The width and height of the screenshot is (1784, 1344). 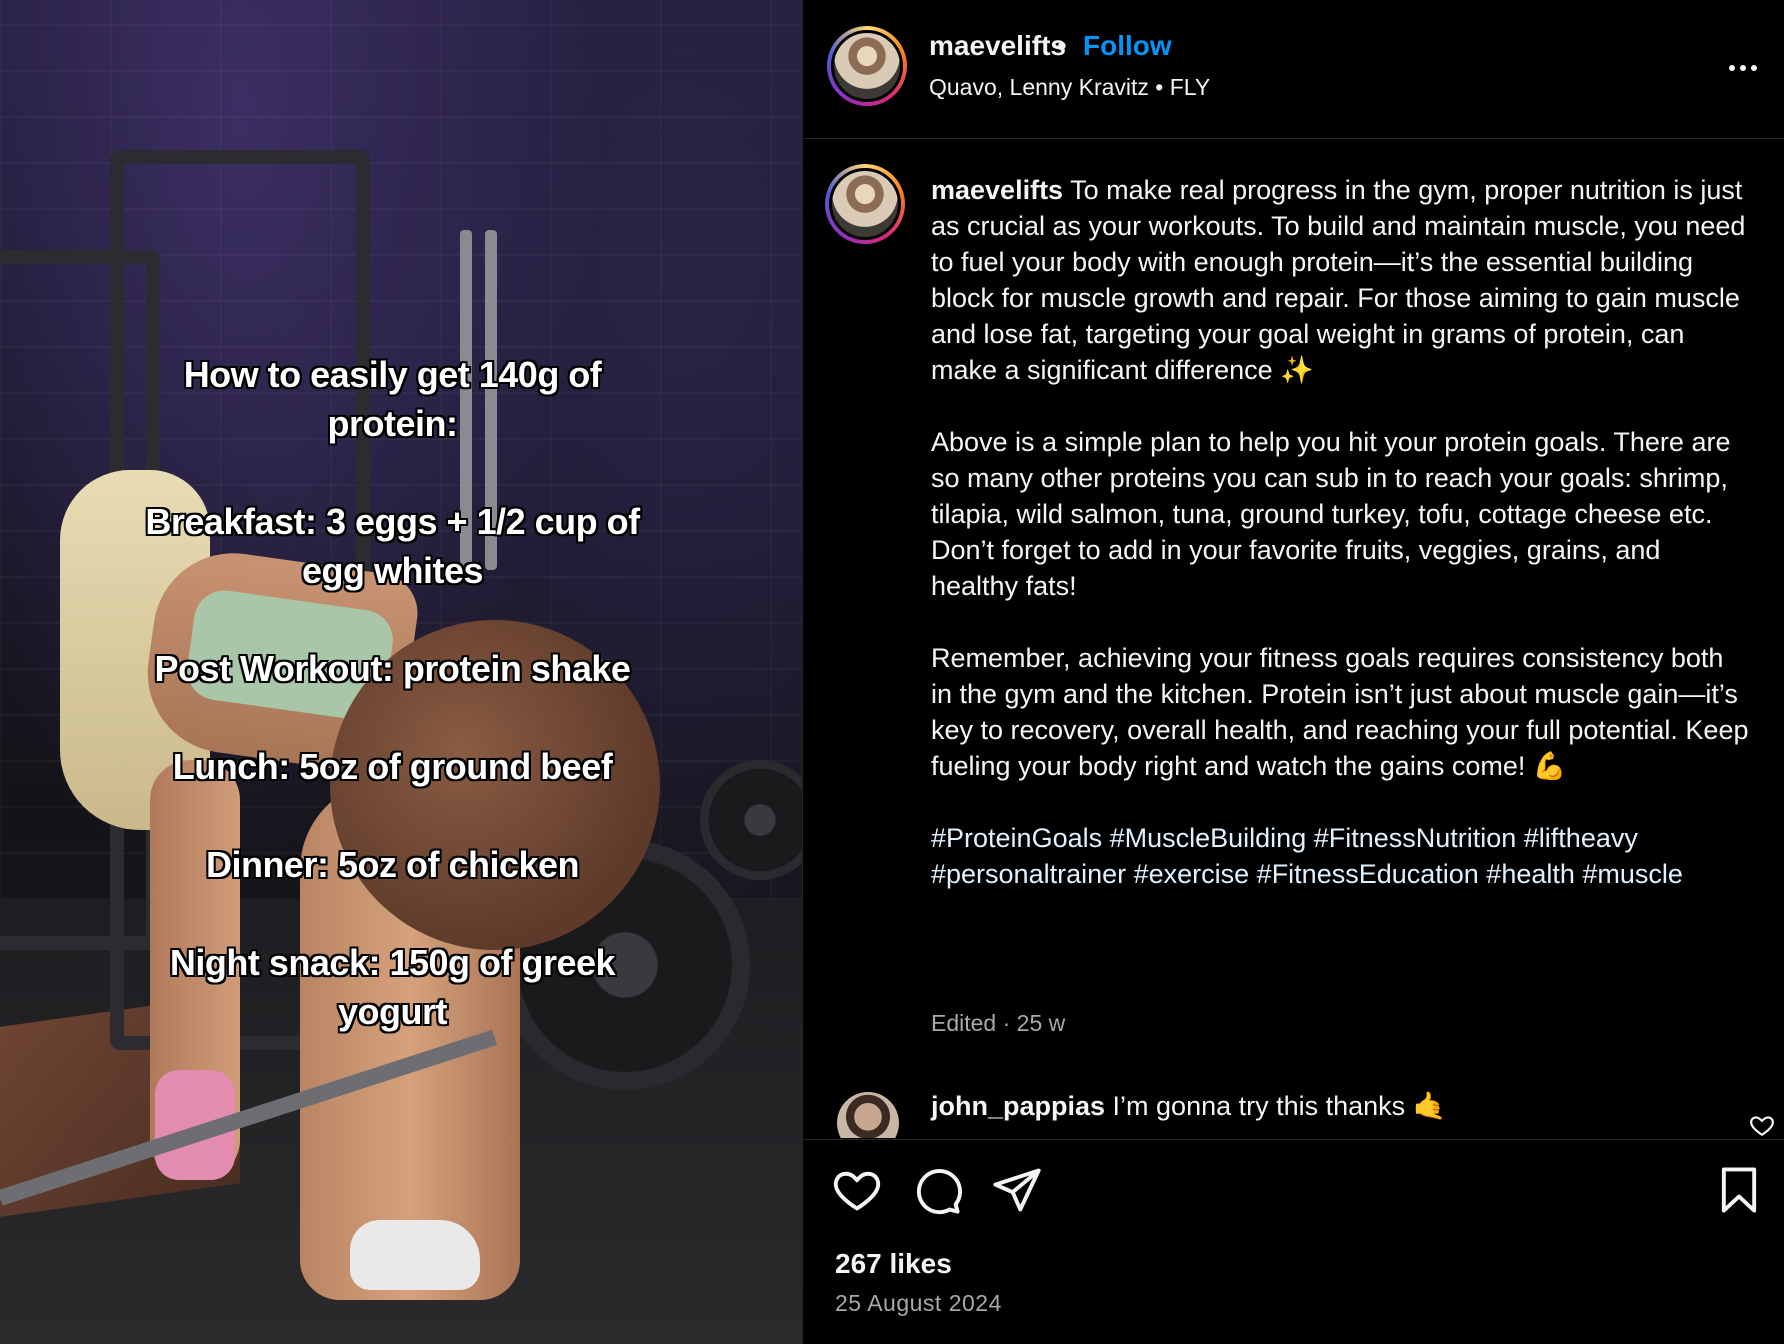 What do you see at coordinates (1127, 46) in the screenshot?
I see `follow-button: Follow` at bounding box center [1127, 46].